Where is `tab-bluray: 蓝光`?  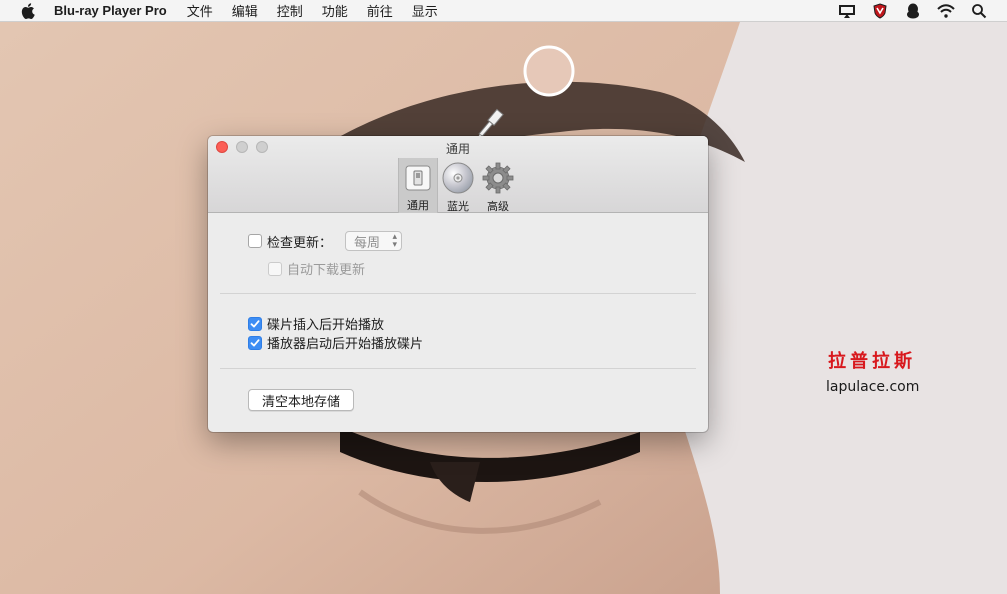 tab-bluray: 蓝光 is located at coordinates (458, 185).